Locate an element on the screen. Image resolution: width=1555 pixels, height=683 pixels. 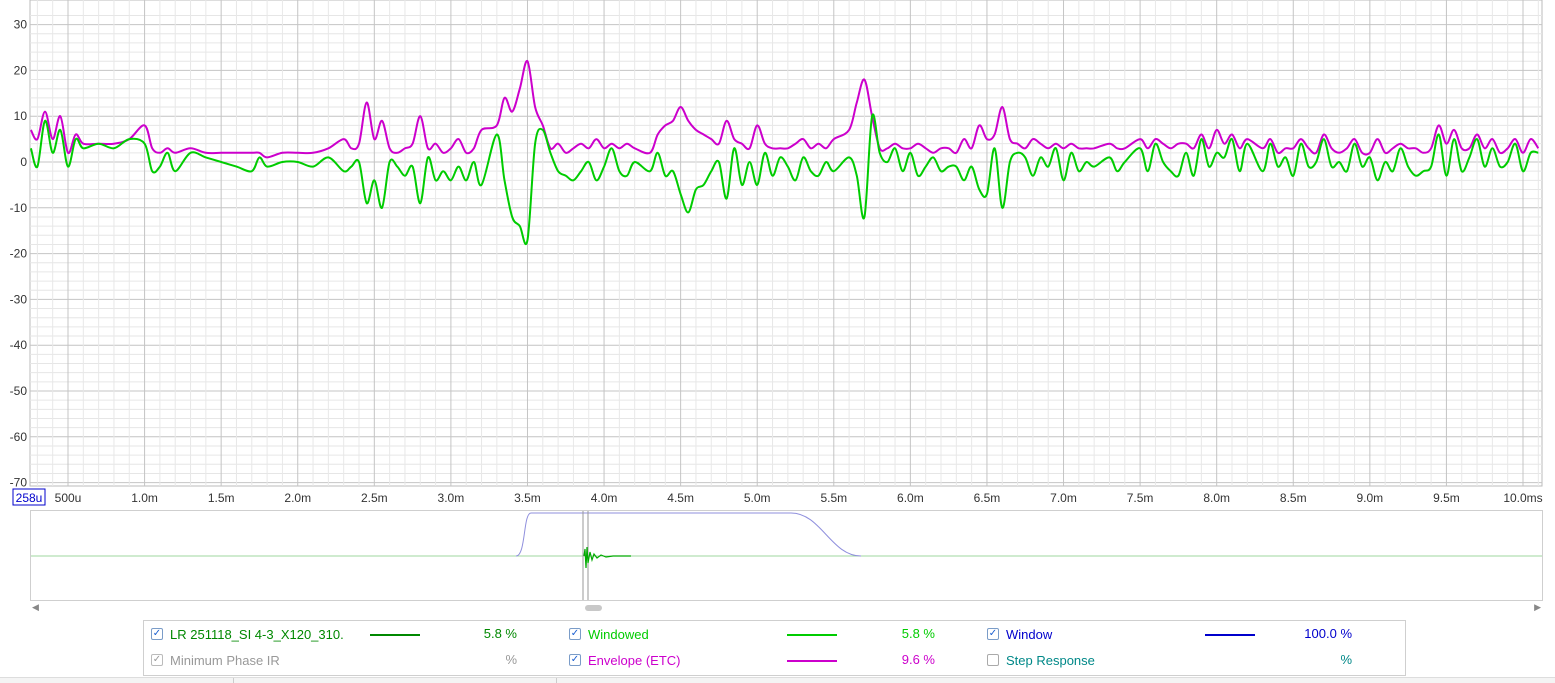
x-tick-label: 4.5m is located at coordinates (680, 498).